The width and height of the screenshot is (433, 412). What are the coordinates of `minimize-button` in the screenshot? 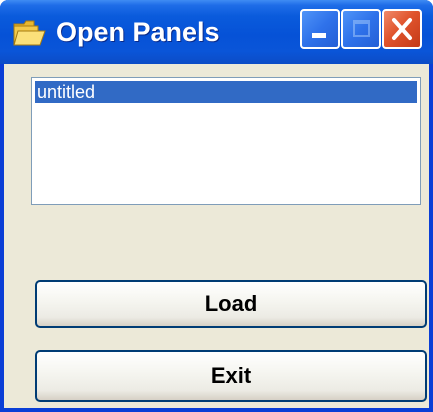 It's located at (320, 29).